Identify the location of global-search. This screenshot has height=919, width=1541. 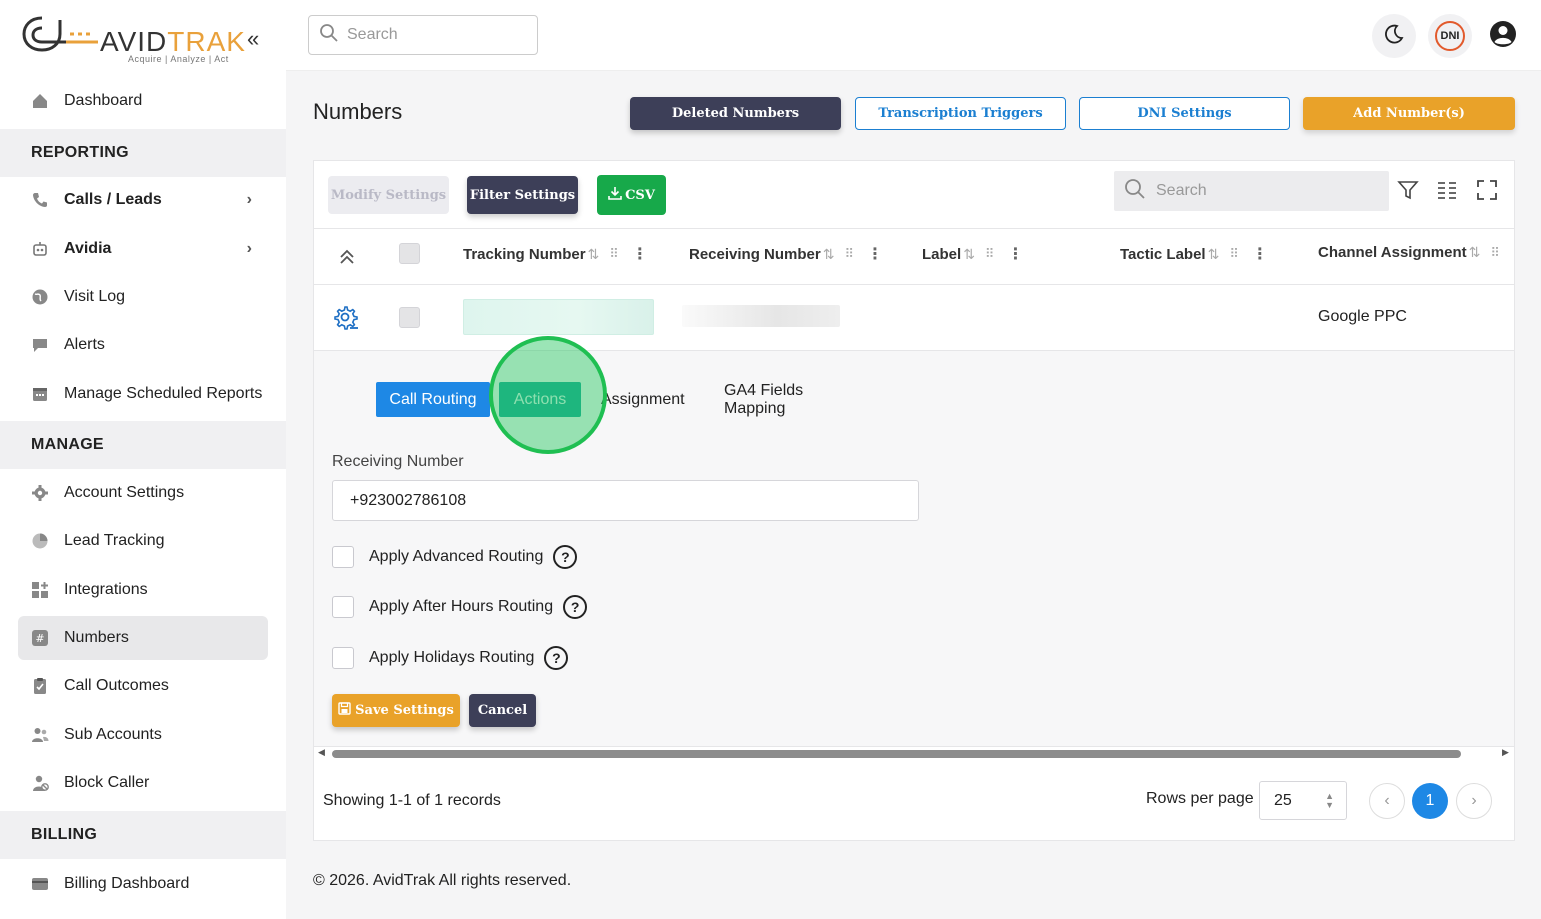
(423, 35).